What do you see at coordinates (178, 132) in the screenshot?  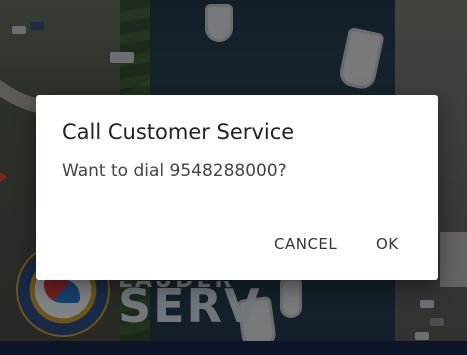 I see `dialog-title: Call Customer Service` at bounding box center [178, 132].